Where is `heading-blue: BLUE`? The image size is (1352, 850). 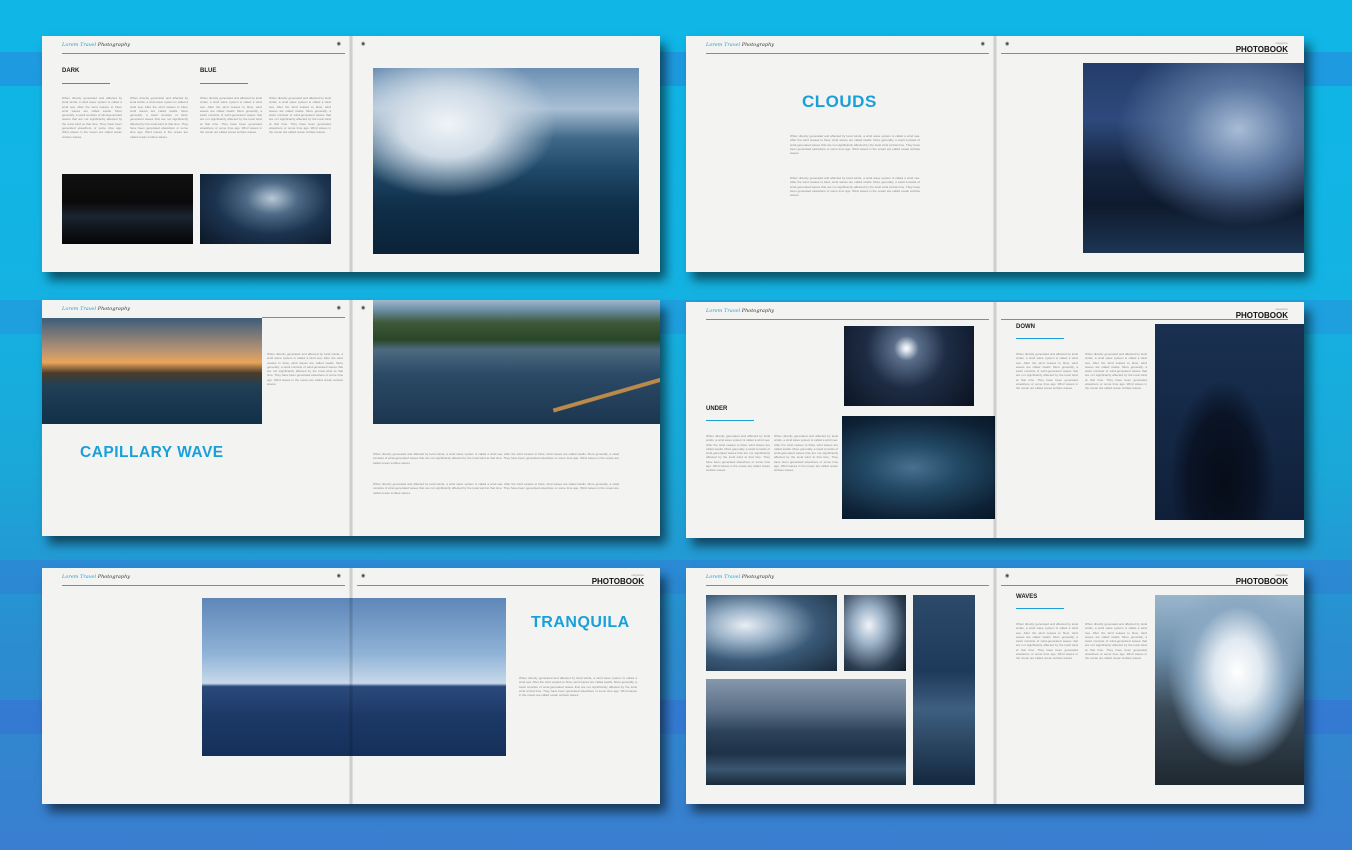
heading-blue: BLUE is located at coordinates (208, 71).